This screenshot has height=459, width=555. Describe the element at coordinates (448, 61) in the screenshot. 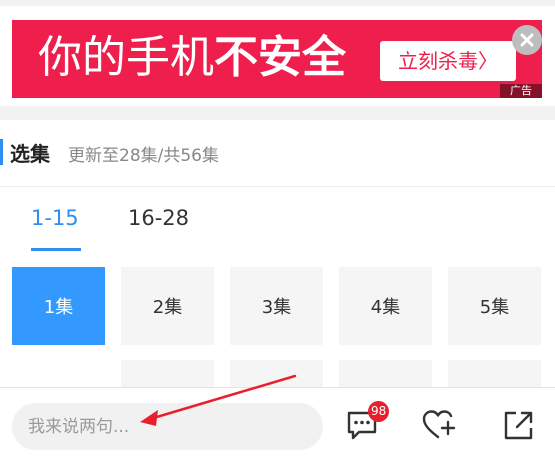

I see `ad-cta-button: 立刻杀毒〉` at that location.